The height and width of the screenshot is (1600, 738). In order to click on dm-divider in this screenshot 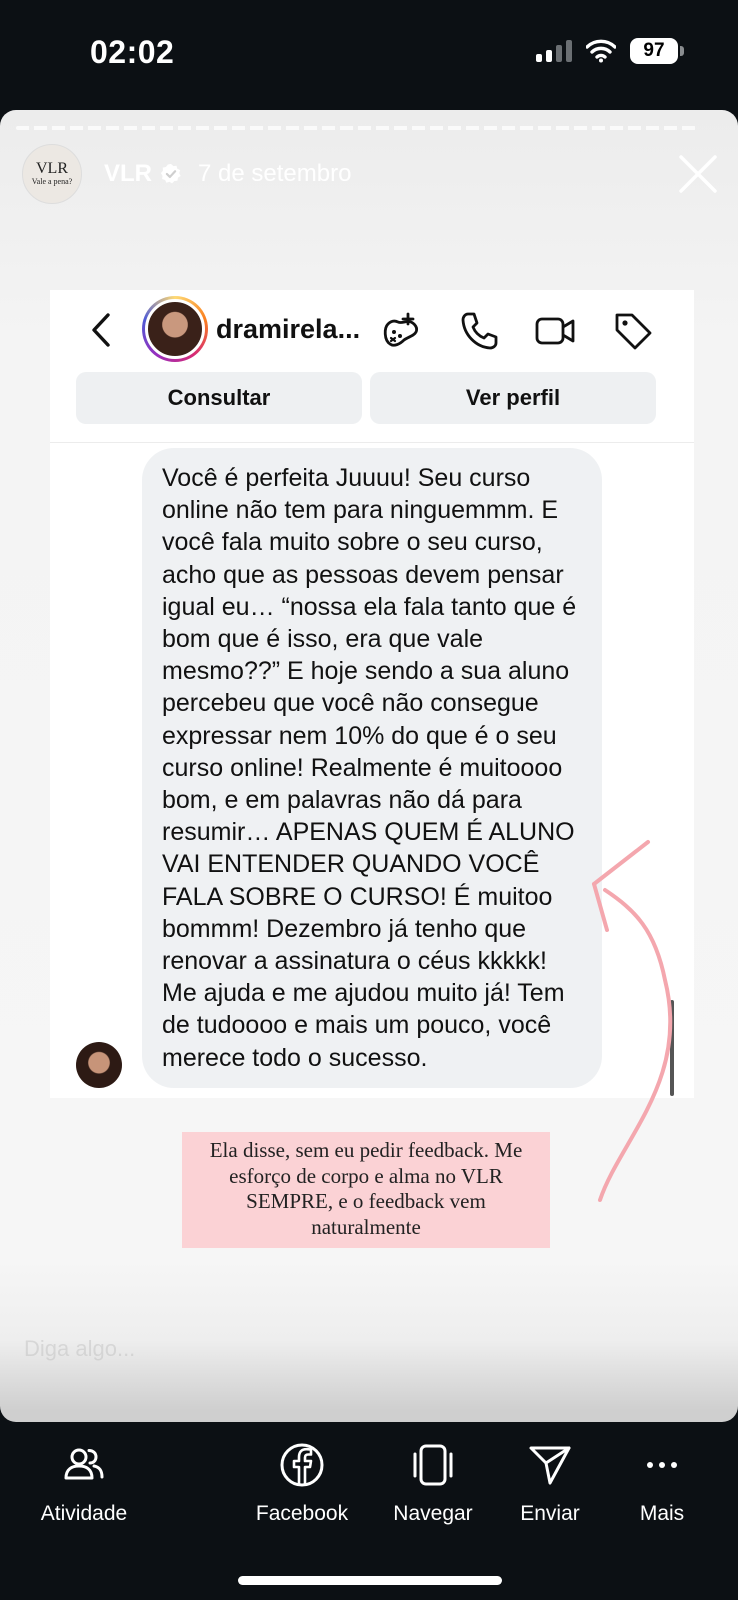, I will do `click(372, 442)`.